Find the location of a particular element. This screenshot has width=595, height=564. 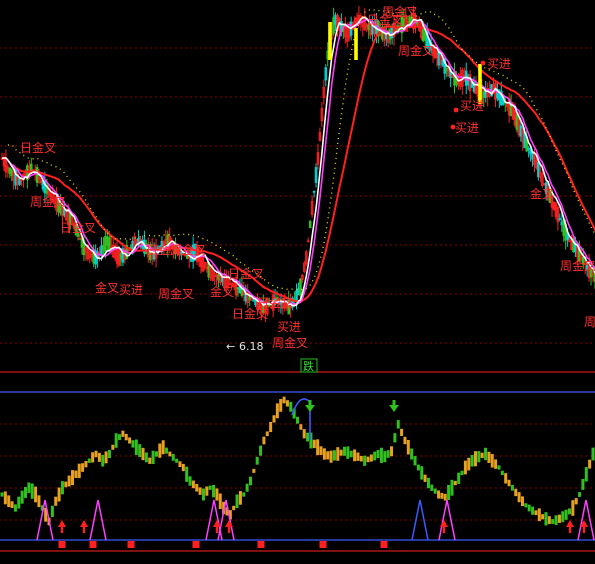

signal-dot is located at coordinates (483, 63).